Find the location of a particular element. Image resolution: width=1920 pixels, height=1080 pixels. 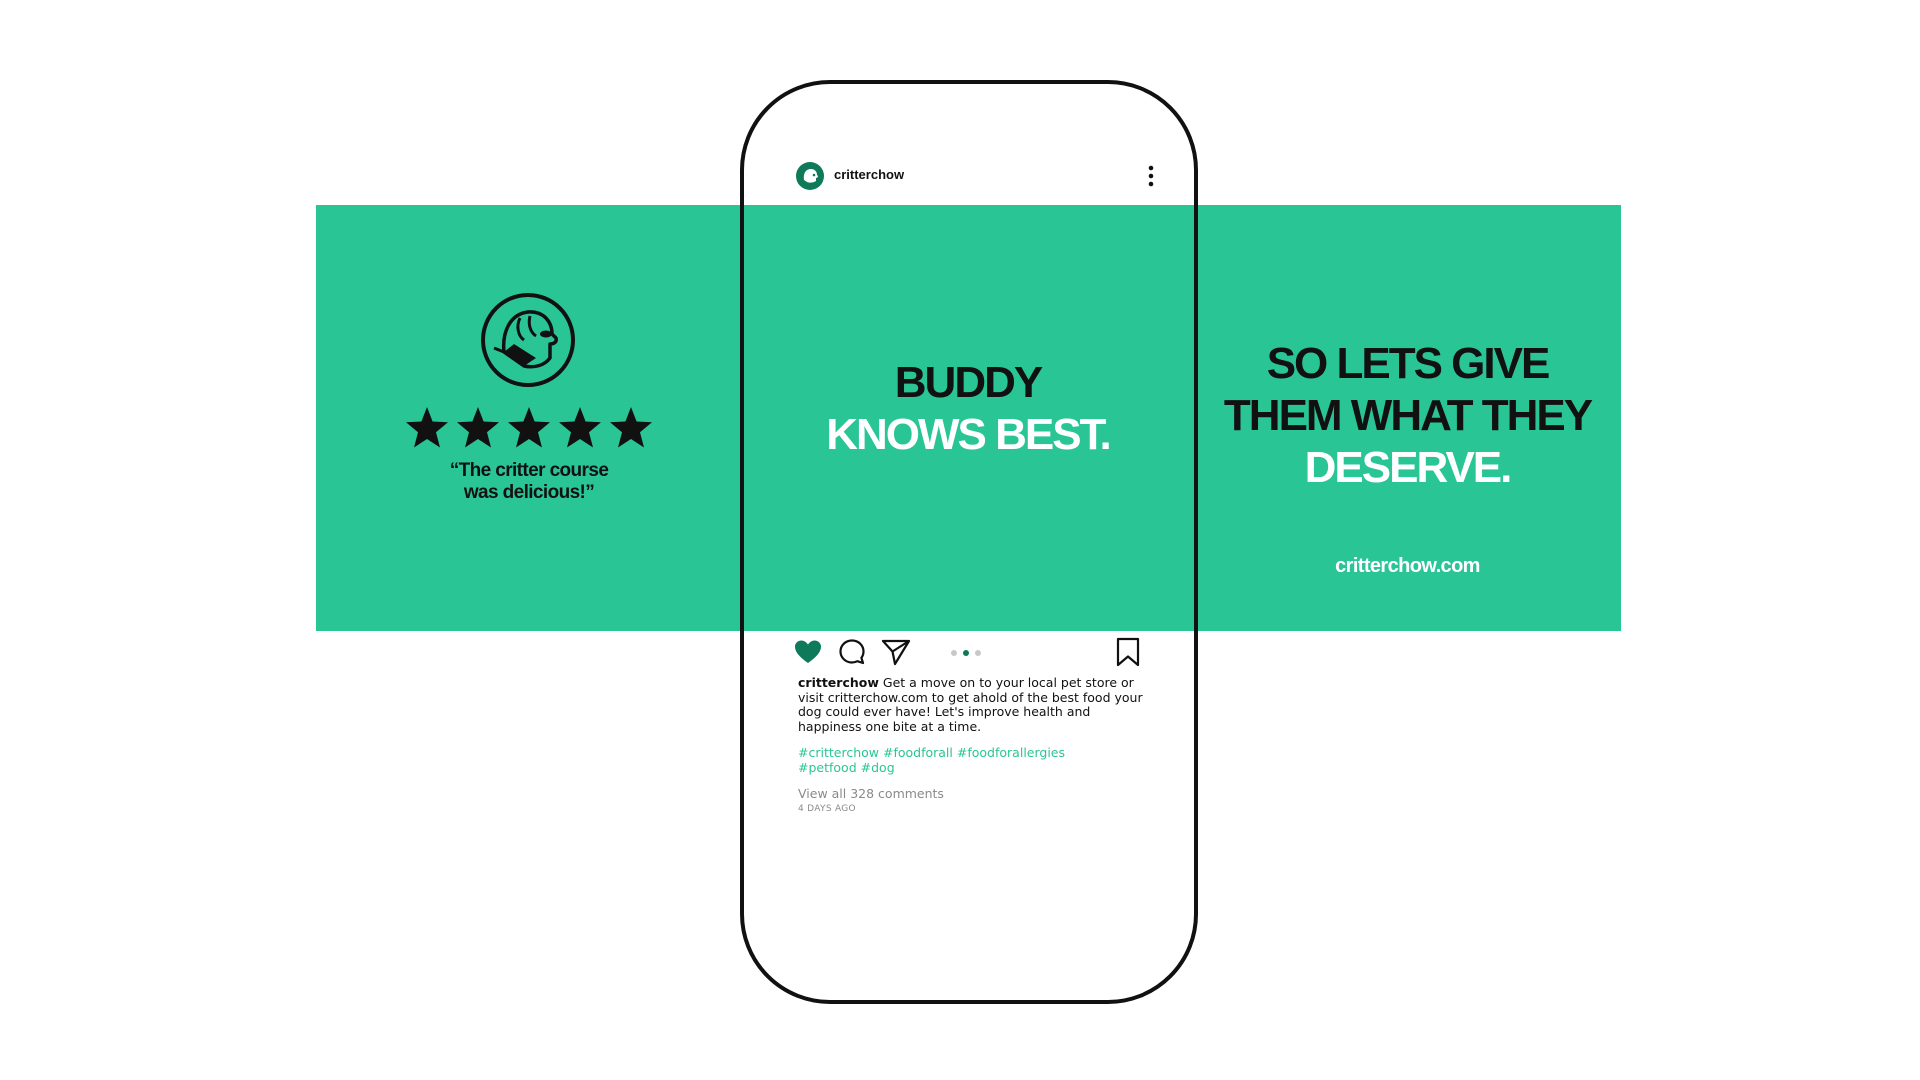

comment-icon is located at coordinates (852, 652).